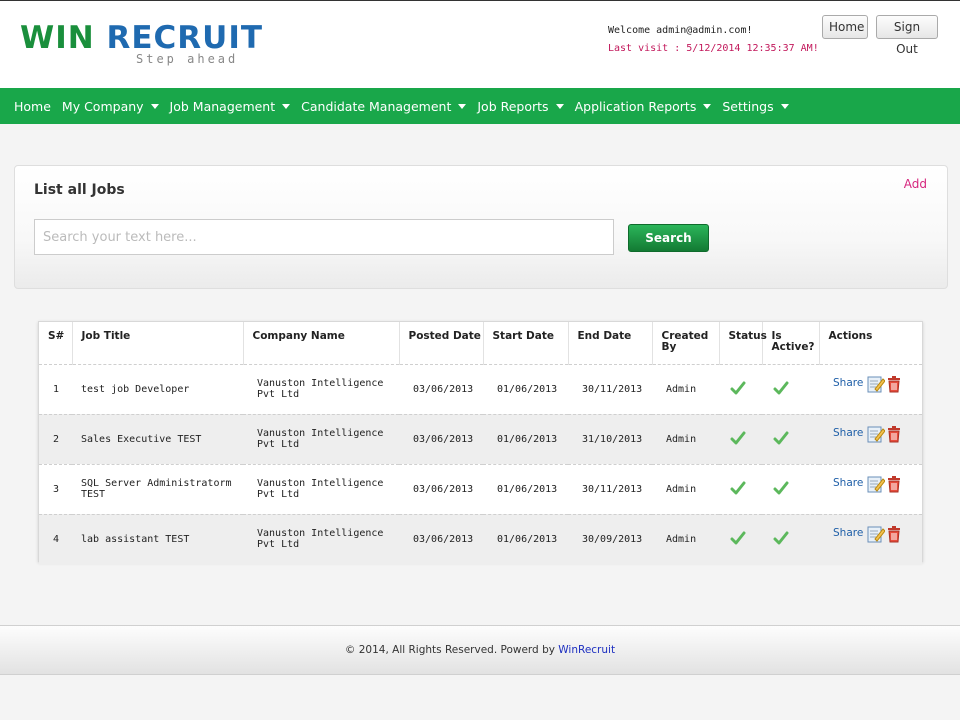 This screenshot has width=960, height=720. I want to click on nav-job-reports: Job Reports, so click(520, 106).